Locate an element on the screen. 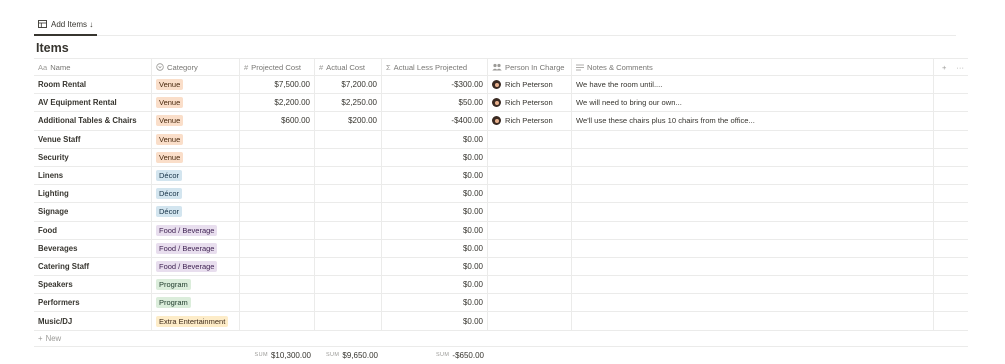 The image size is (1005, 364). sum-projected-cost: SUM $10,300.00 is located at coordinates (277, 355).